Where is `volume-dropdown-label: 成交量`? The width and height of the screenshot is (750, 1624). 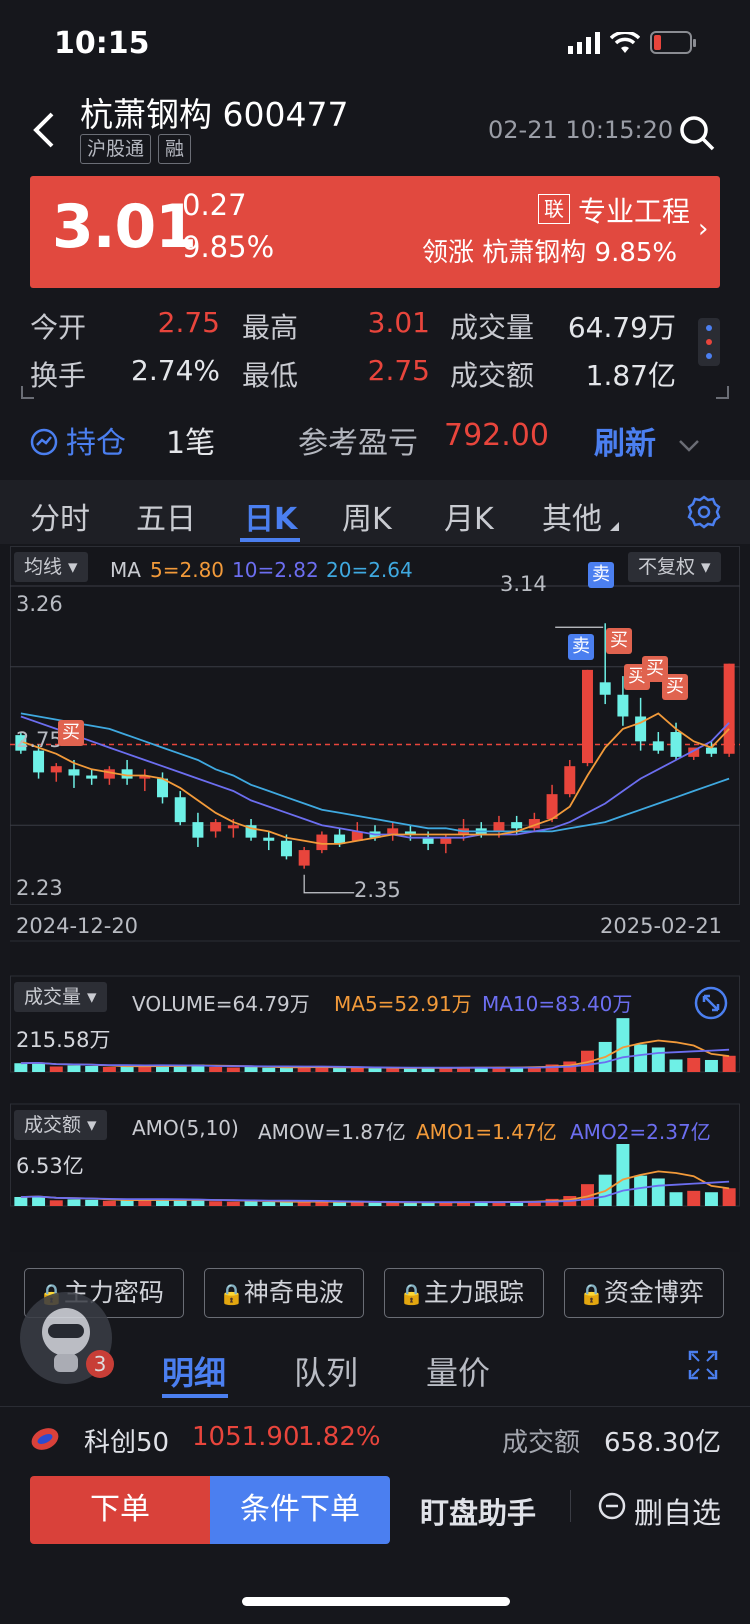
volume-dropdown-label: 成交量 is located at coordinates (53, 997).